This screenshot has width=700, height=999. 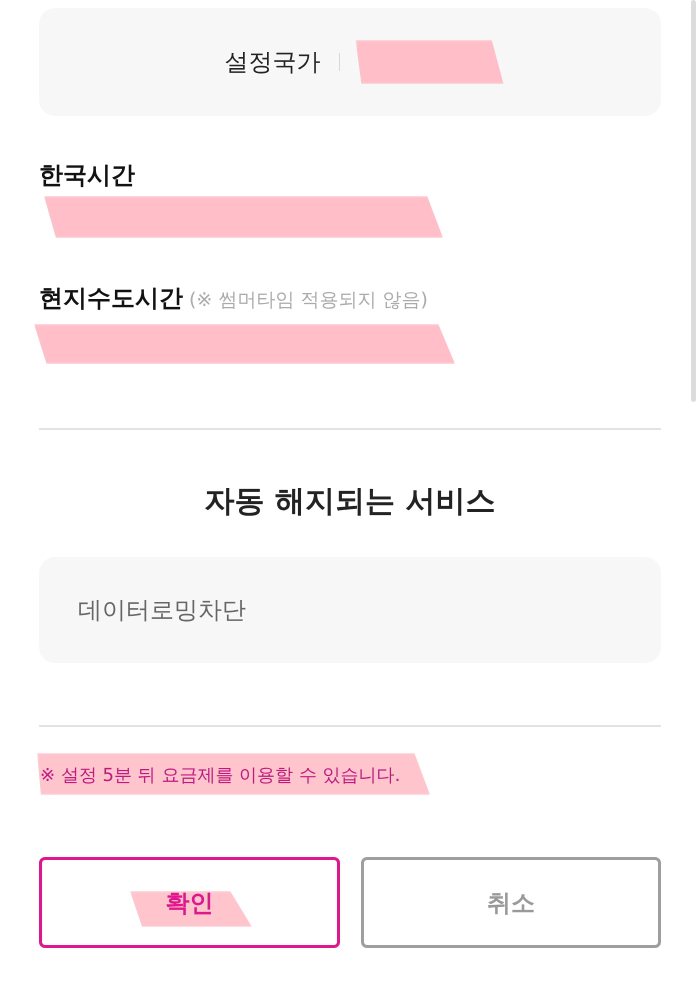 What do you see at coordinates (272, 62) in the screenshot?
I see `country-label: 설정국가` at bounding box center [272, 62].